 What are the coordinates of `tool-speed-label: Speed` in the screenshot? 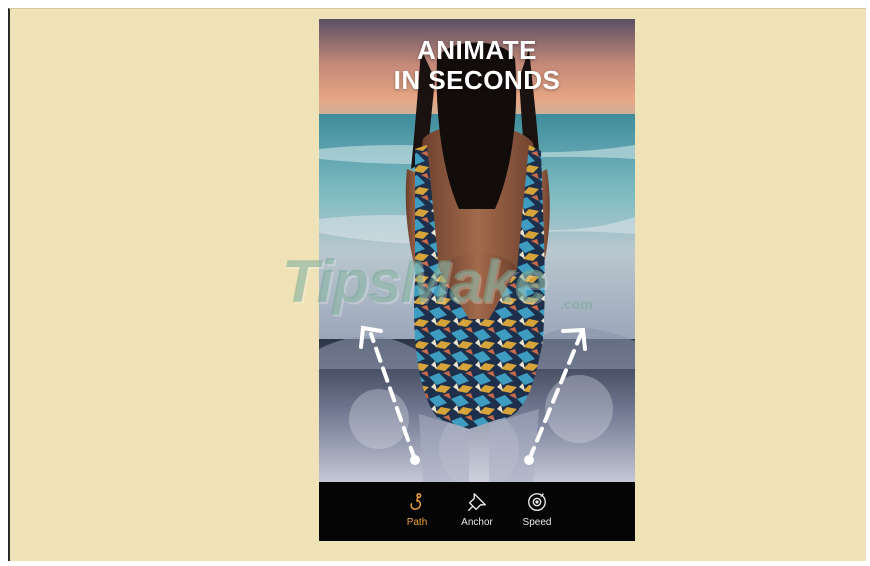 It's located at (537, 522).